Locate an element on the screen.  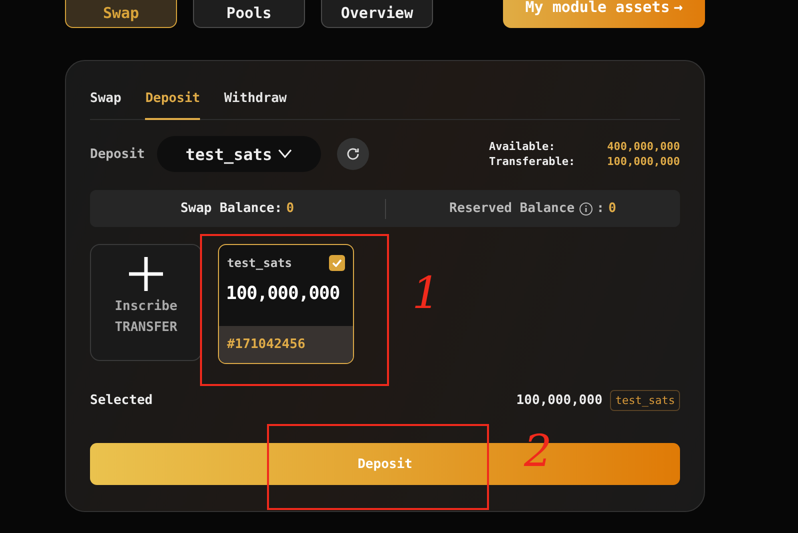
checkmark-icon is located at coordinates (337, 263).